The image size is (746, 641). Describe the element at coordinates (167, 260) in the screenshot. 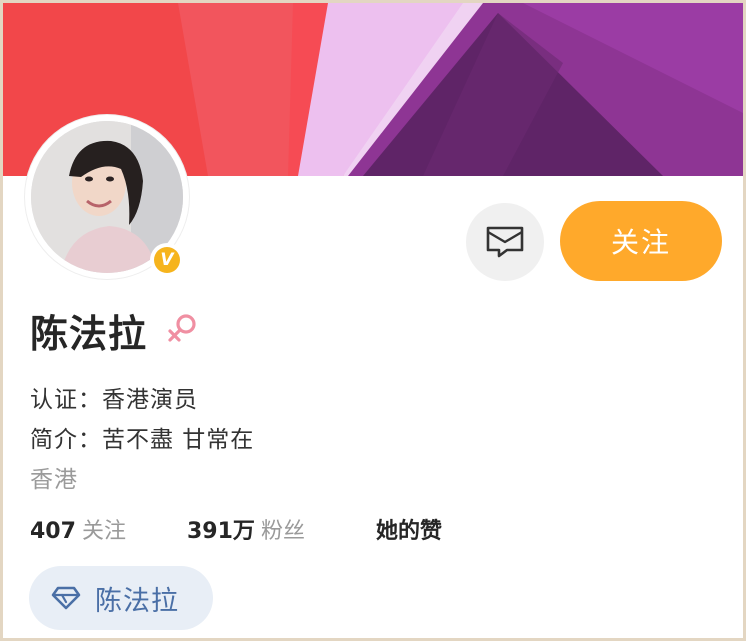

I see `verified-badge: V` at that location.